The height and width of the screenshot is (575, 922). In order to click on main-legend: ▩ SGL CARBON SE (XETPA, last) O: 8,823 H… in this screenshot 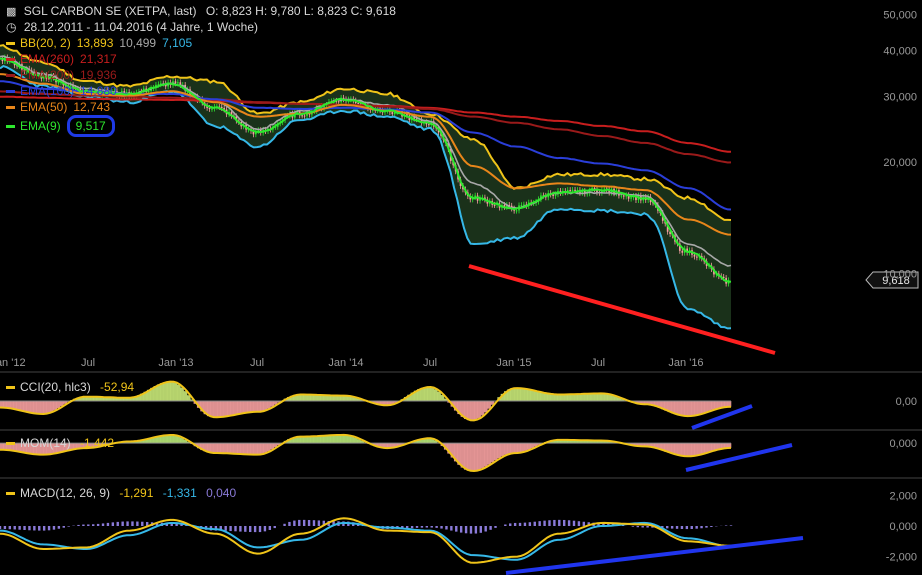, I will do `click(201, 70)`.